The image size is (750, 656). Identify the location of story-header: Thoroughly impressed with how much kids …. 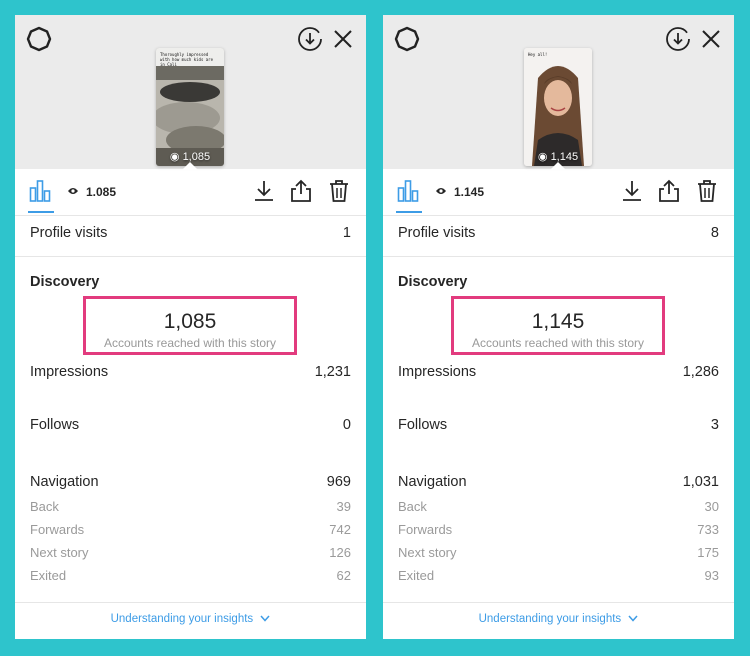
(190, 92).